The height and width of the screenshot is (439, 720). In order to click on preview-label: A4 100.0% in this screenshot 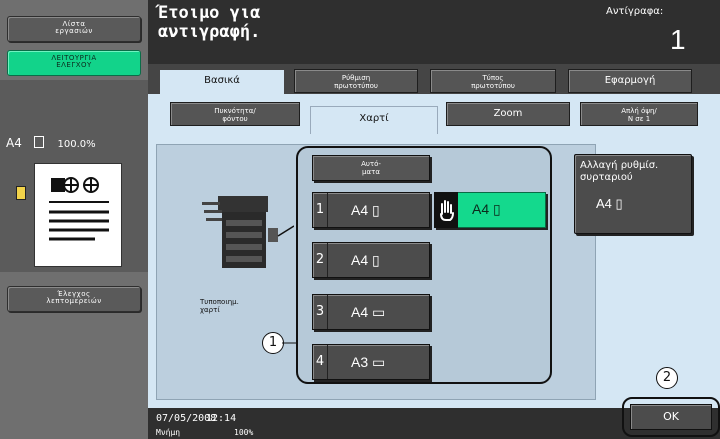, I will do `click(51, 143)`.